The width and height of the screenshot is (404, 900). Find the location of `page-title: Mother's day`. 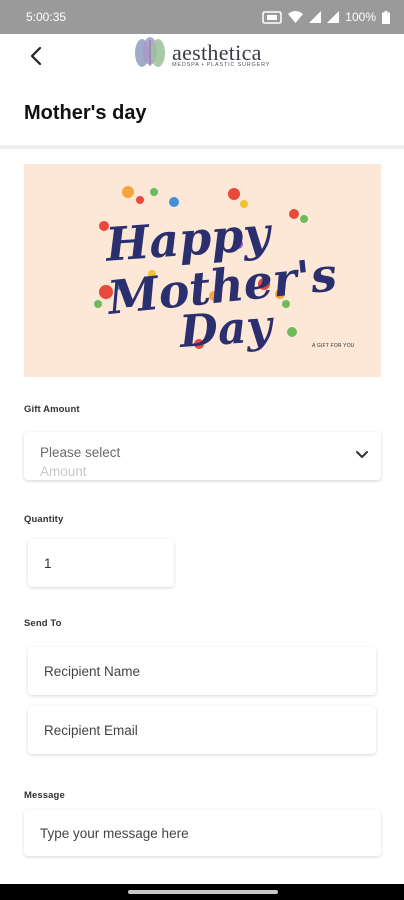

page-title: Mother's day is located at coordinates (85, 113).